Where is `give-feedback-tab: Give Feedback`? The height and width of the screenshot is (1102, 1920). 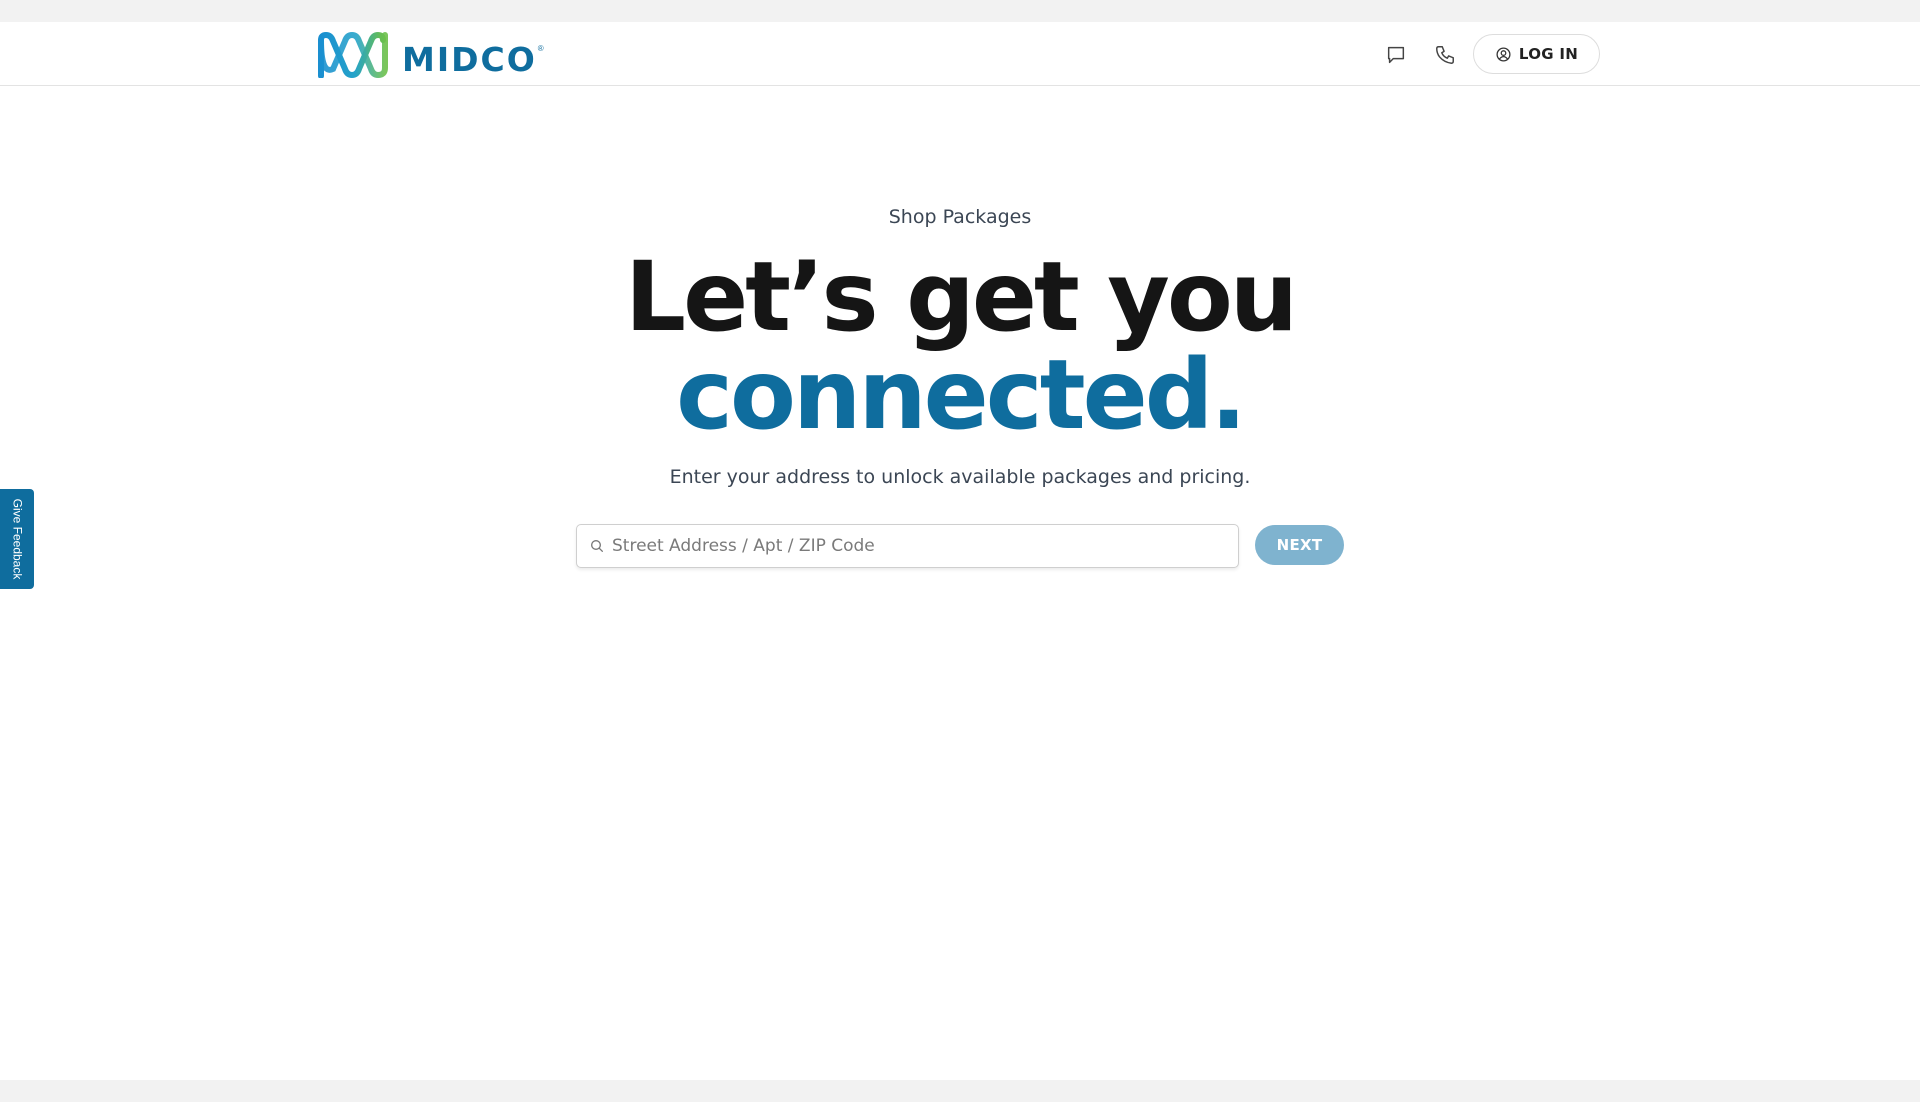
give-feedback-tab: Give Feedback is located at coordinates (17, 539).